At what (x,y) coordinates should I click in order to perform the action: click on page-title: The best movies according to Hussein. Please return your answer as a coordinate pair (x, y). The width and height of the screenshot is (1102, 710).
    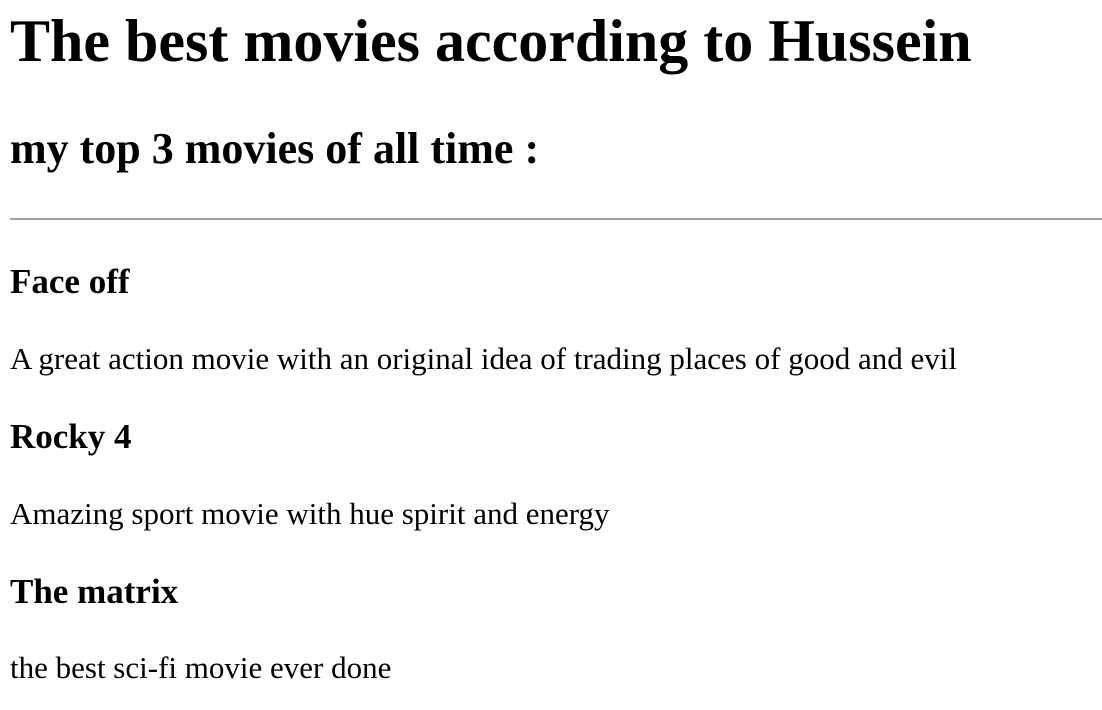
    Looking at the image, I should click on (491, 41).